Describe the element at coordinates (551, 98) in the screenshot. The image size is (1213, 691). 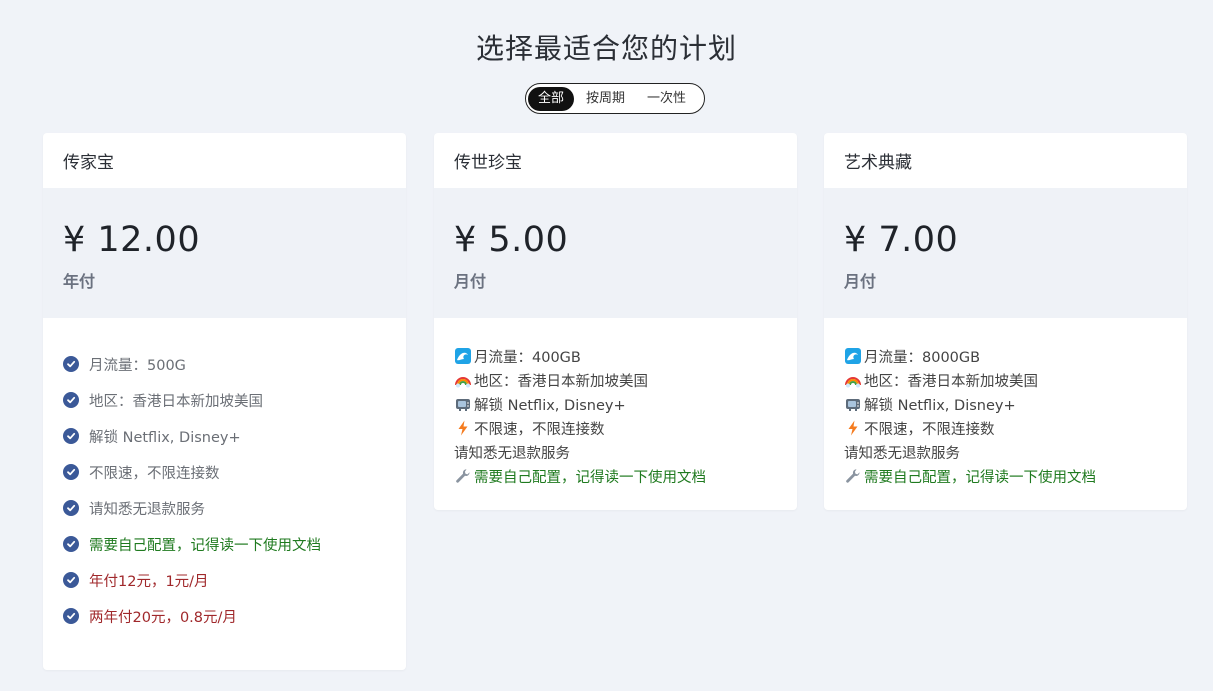
I see `filter-all: 全部` at that location.